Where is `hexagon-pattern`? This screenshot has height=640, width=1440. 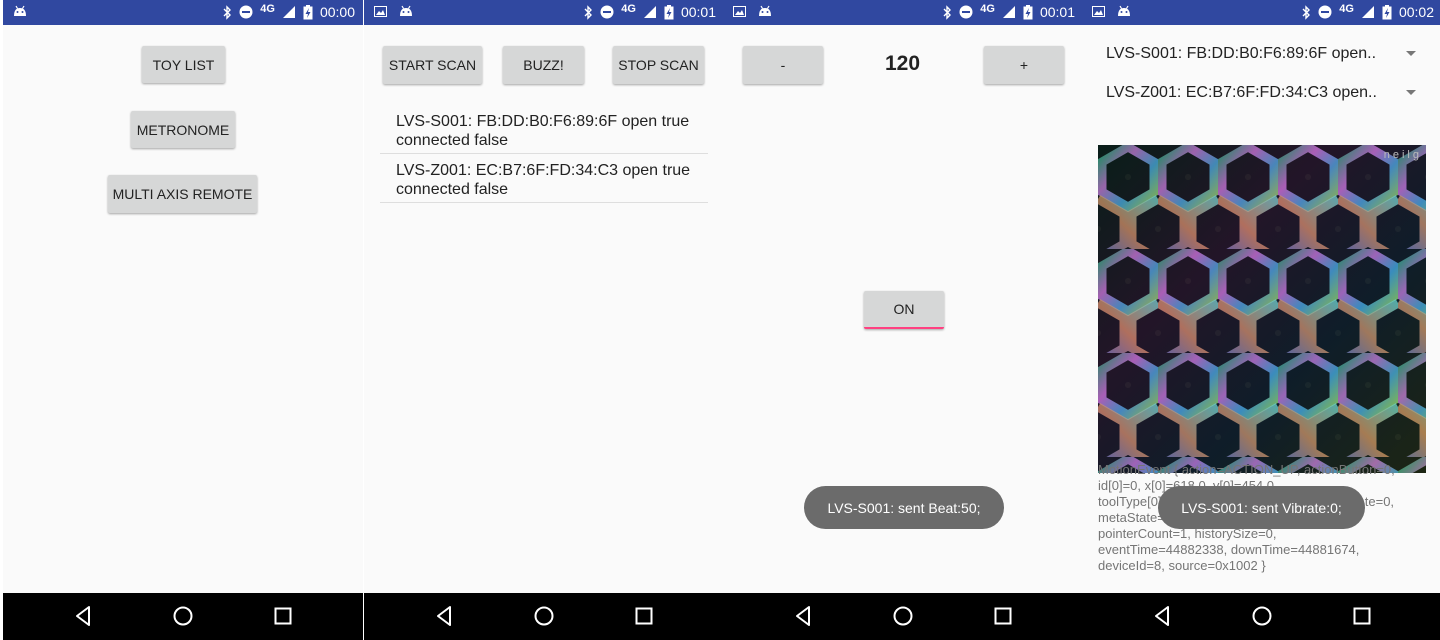
hexagon-pattern is located at coordinates (1262, 309).